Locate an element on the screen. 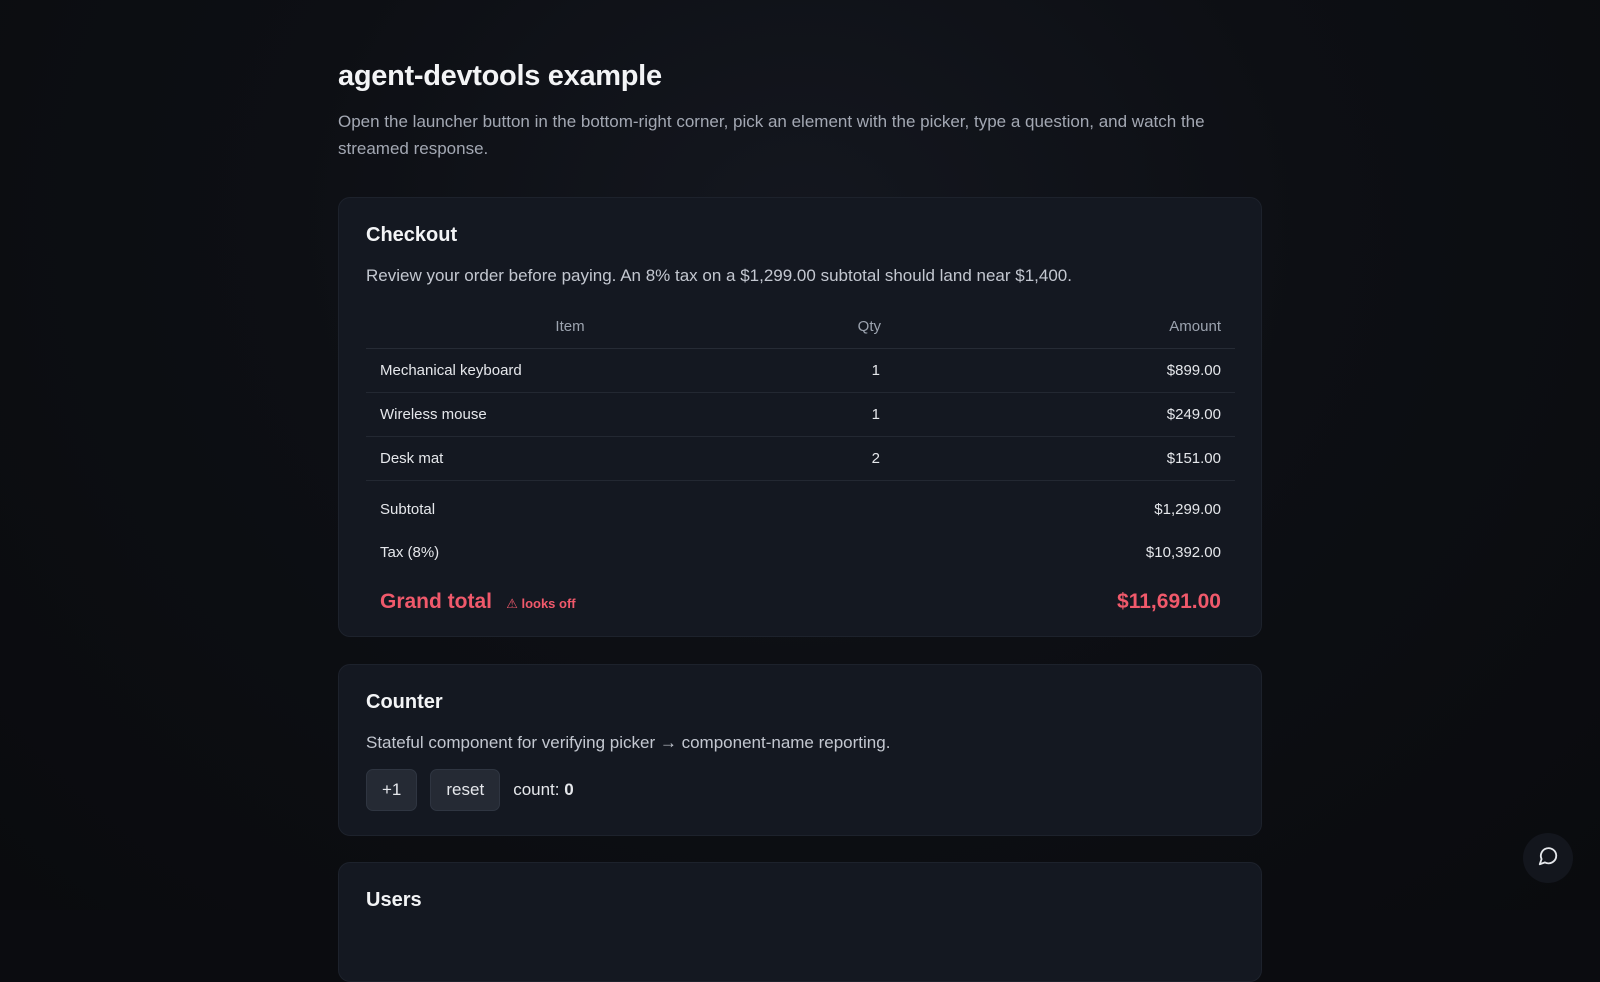 The height and width of the screenshot is (982, 1600). grand-total-spacer is located at coordinates (827, 602).